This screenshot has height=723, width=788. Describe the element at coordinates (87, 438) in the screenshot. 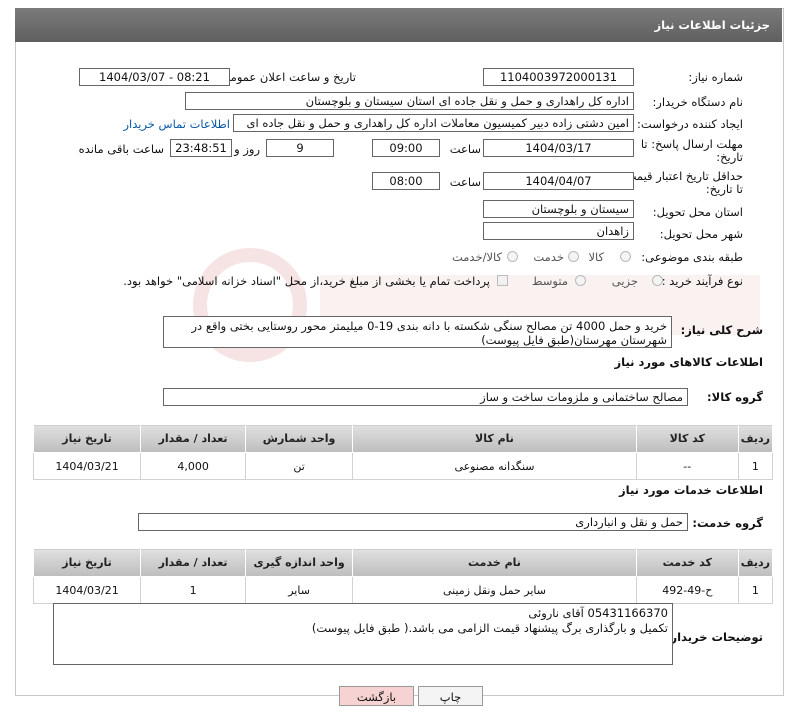

I see `goods-col-date: تاریخ نیاز` at that location.